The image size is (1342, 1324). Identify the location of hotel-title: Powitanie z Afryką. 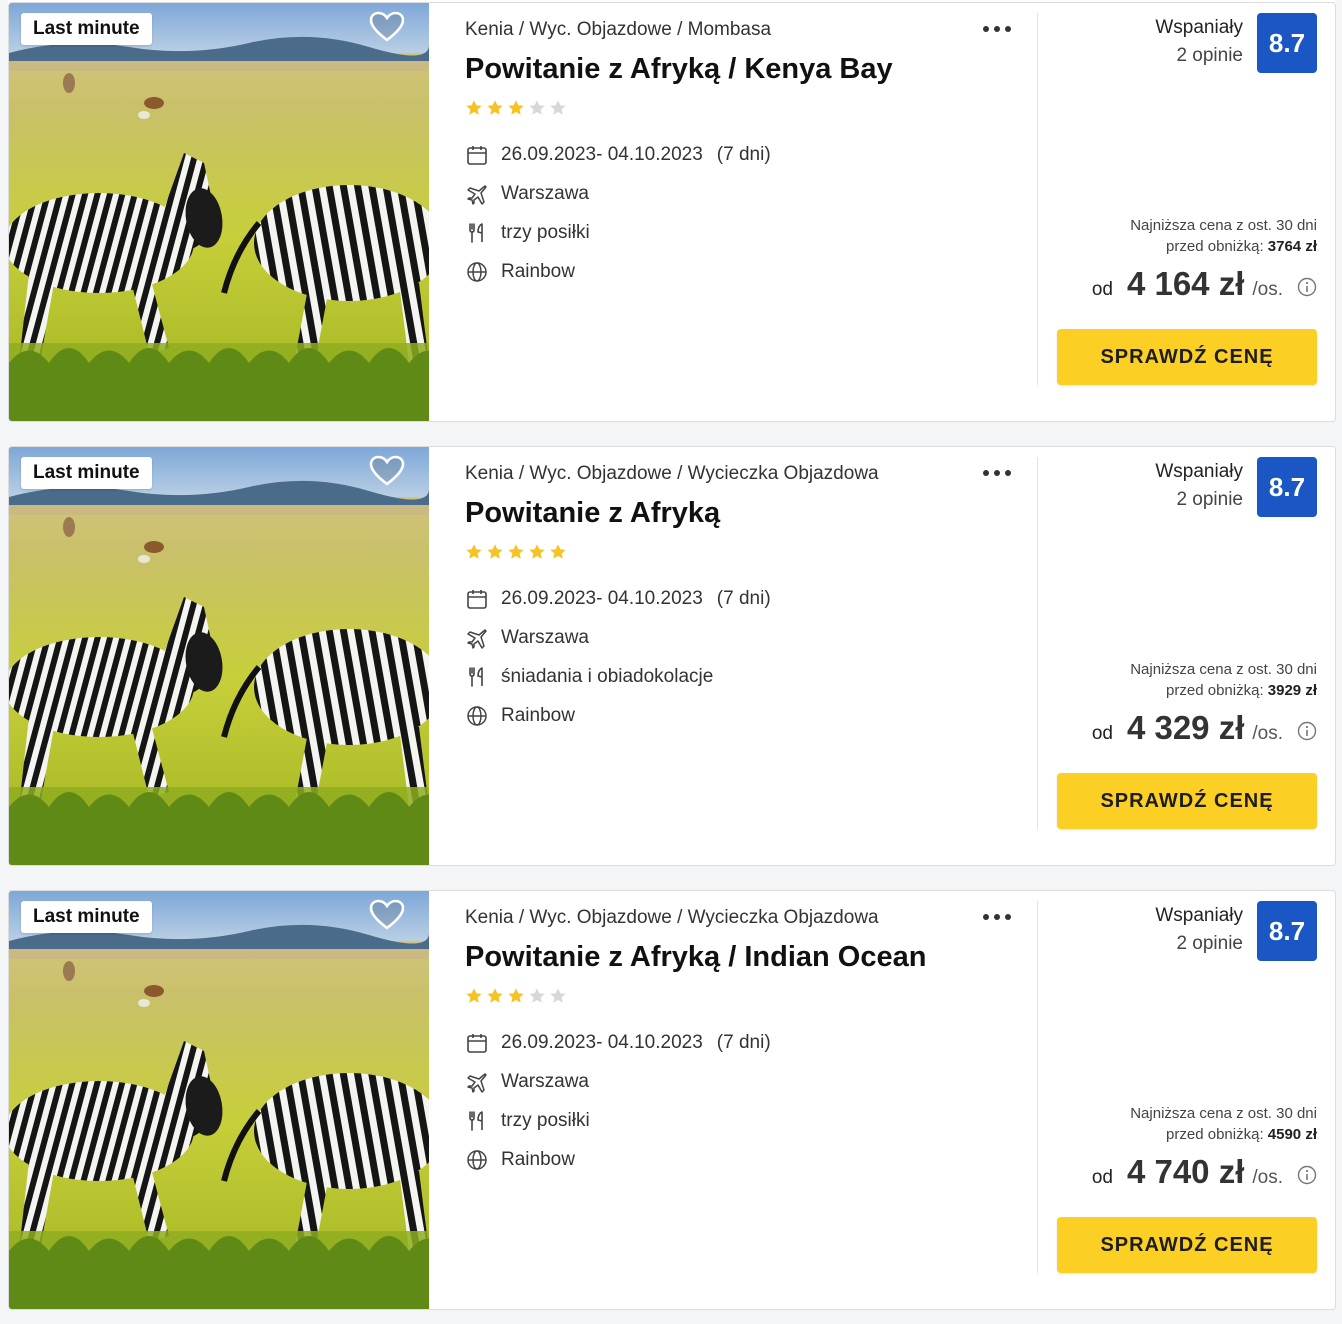
(592, 513).